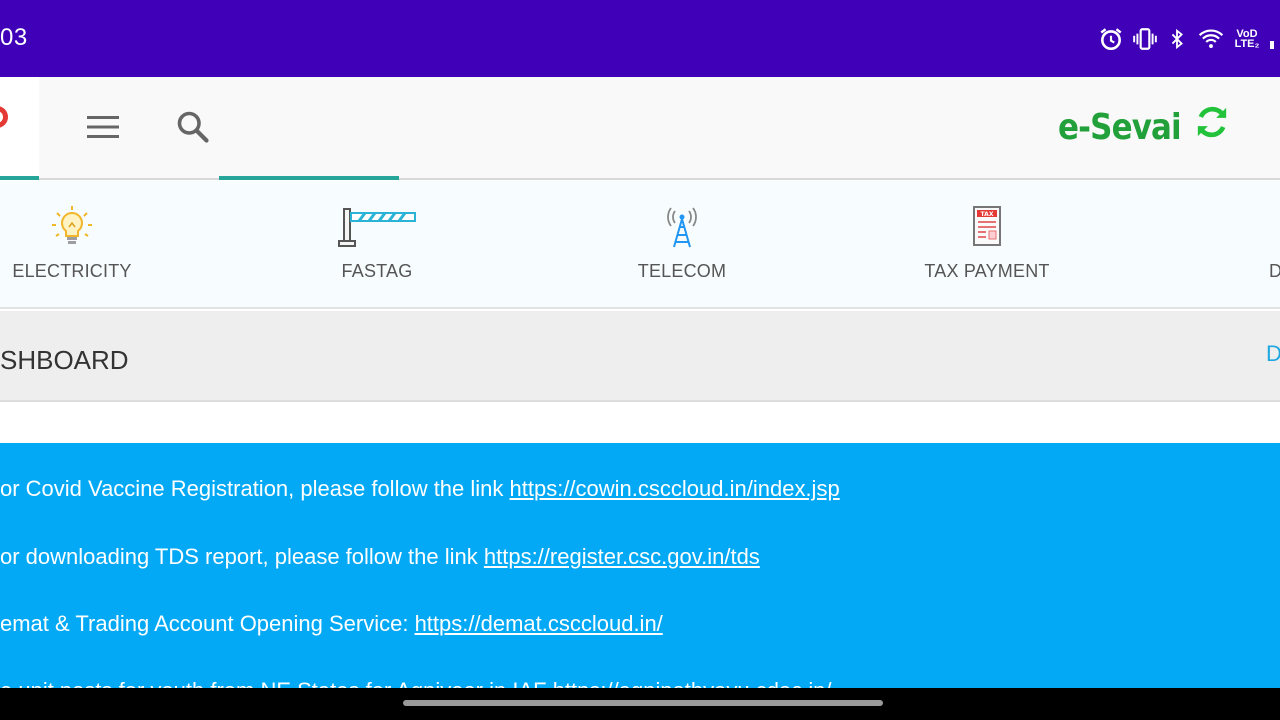 This screenshot has width=1280, height=720. What do you see at coordinates (19, 127) in the screenshot?
I see `app-logo` at bounding box center [19, 127].